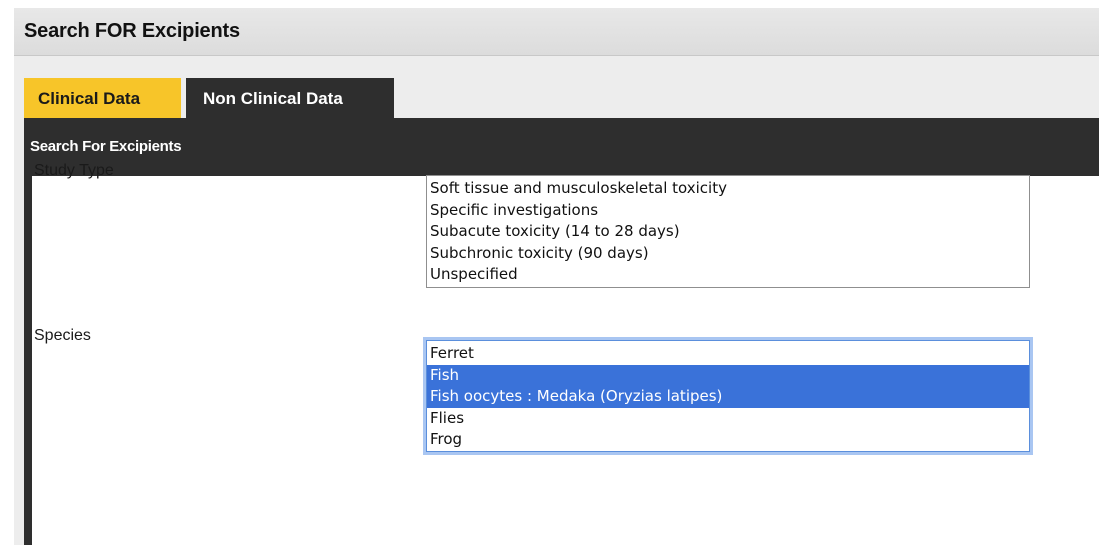 Image resolution: width=1099 pixels, height=545 pixels. I want to click on study-type-option: Soft tissue and musculoskeletal toxicity, so click(728, 189).